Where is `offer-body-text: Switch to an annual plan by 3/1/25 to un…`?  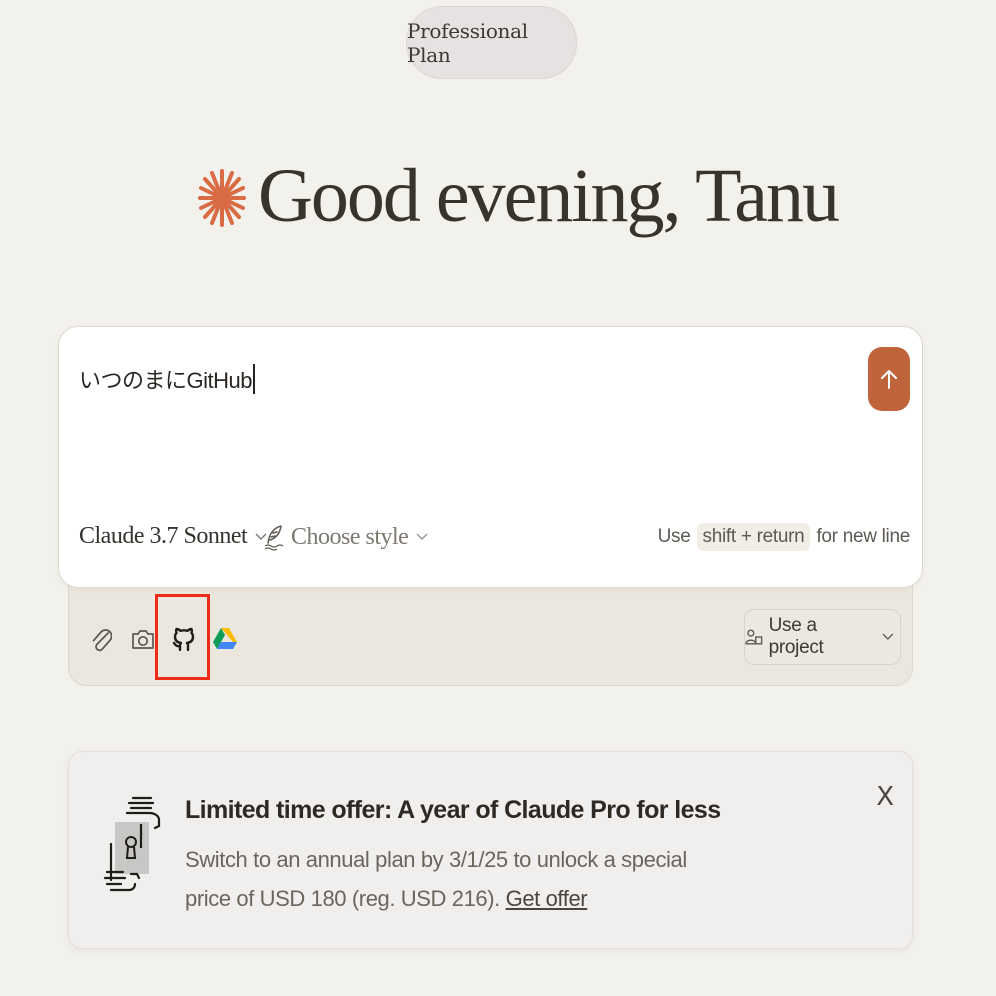 offer-body-text: Switch to an annual plan by 3/1/25 to un… is located at coordinates (436, 879).